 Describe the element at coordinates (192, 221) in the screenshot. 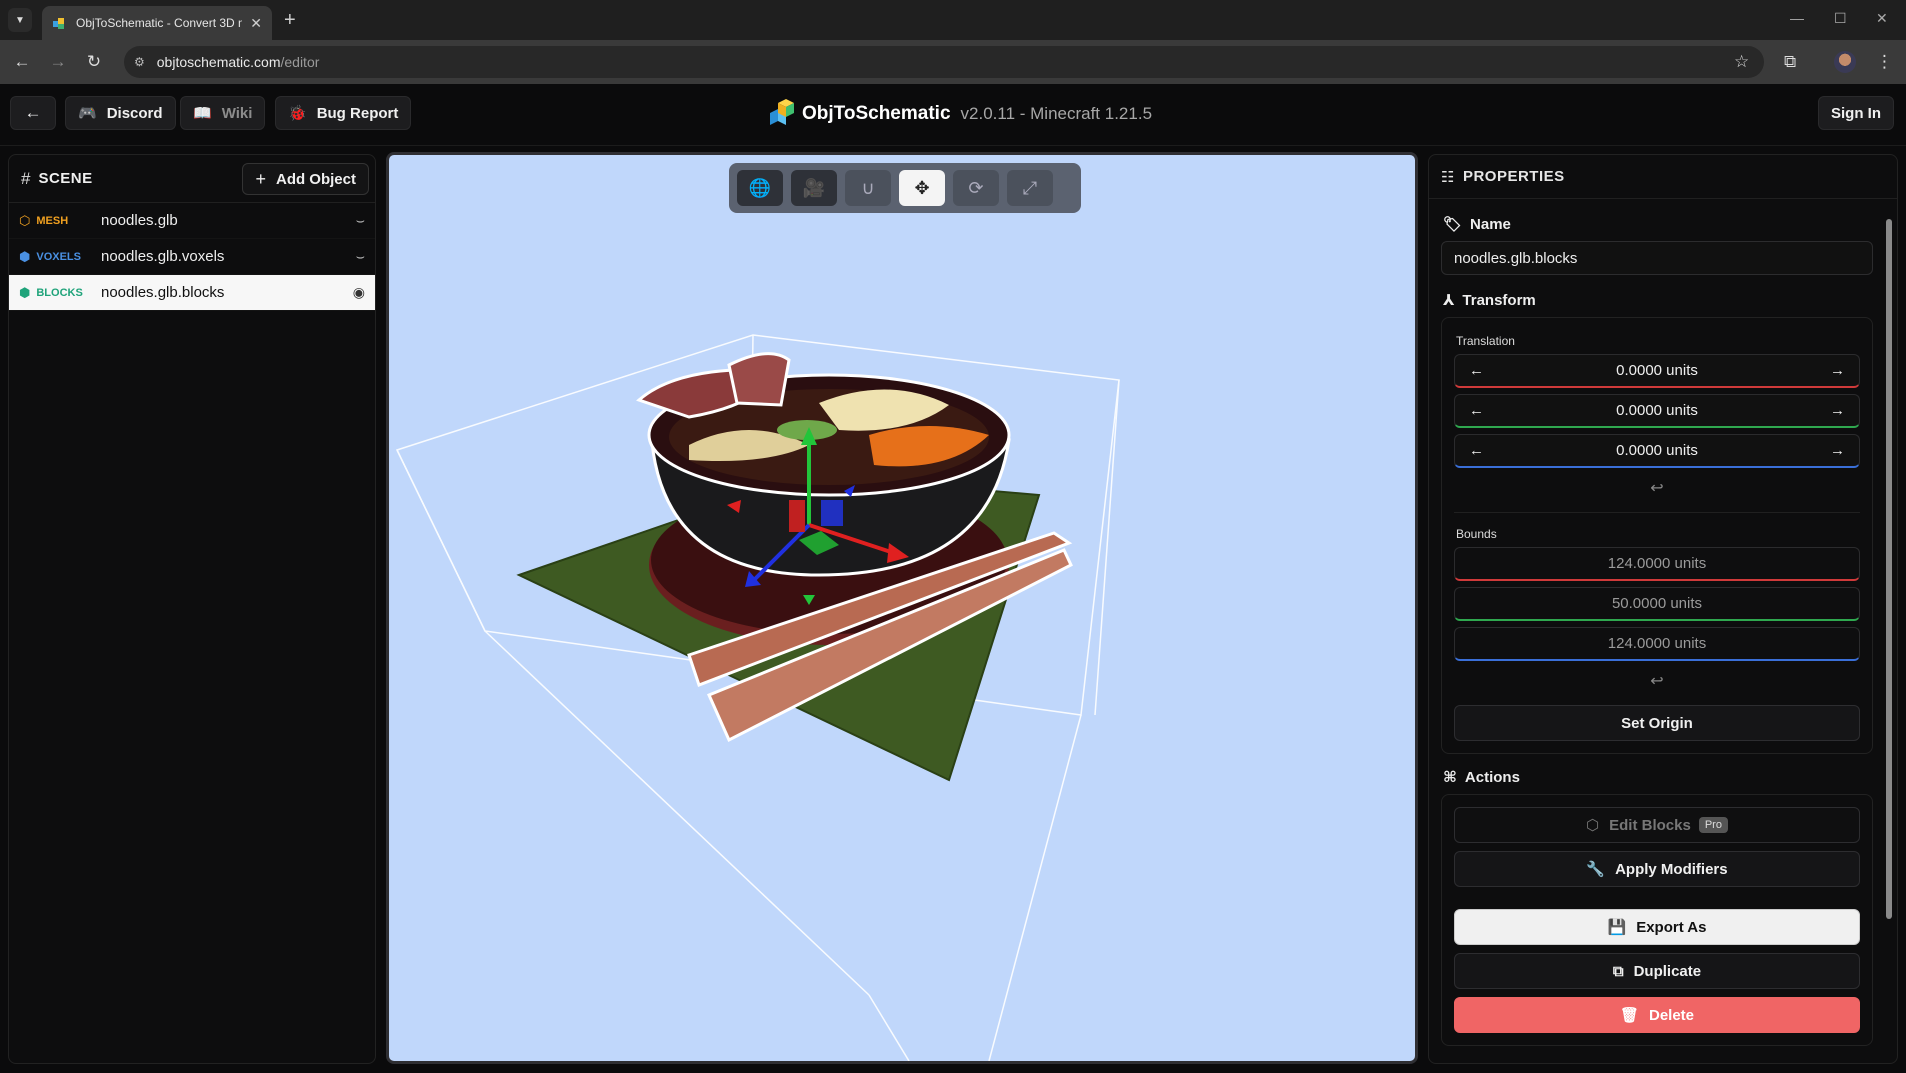

I see `scene-object-mesh: ⬡ MESH noodles.glb ⌣` at that location.